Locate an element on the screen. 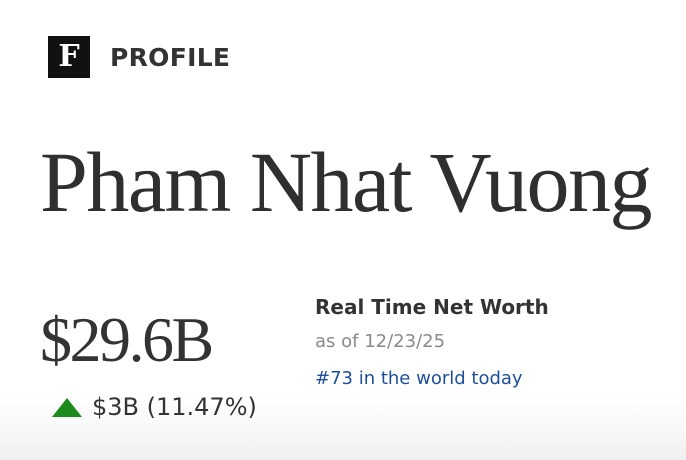  world-rank-link: #73 in the world today is located at coordinates (419, 379).